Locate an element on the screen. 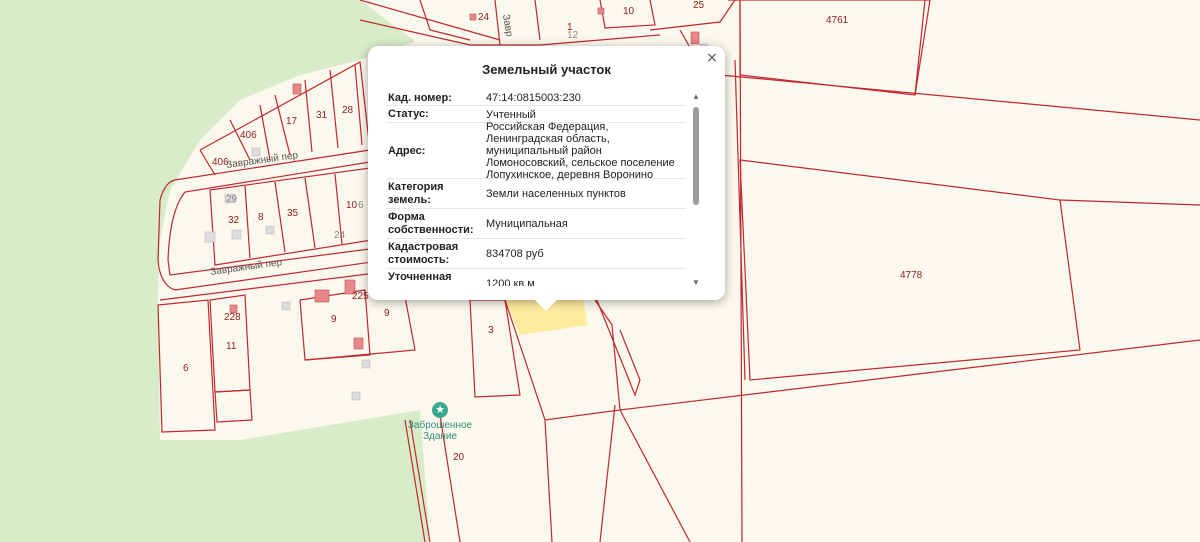  parcel-number: 25 is located at coordinates (699, 5).